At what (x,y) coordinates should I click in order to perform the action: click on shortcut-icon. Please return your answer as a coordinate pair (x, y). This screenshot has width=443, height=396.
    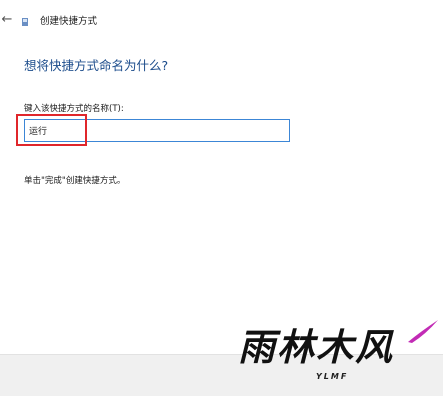
    Looking at the image, I should click on (25, 22).